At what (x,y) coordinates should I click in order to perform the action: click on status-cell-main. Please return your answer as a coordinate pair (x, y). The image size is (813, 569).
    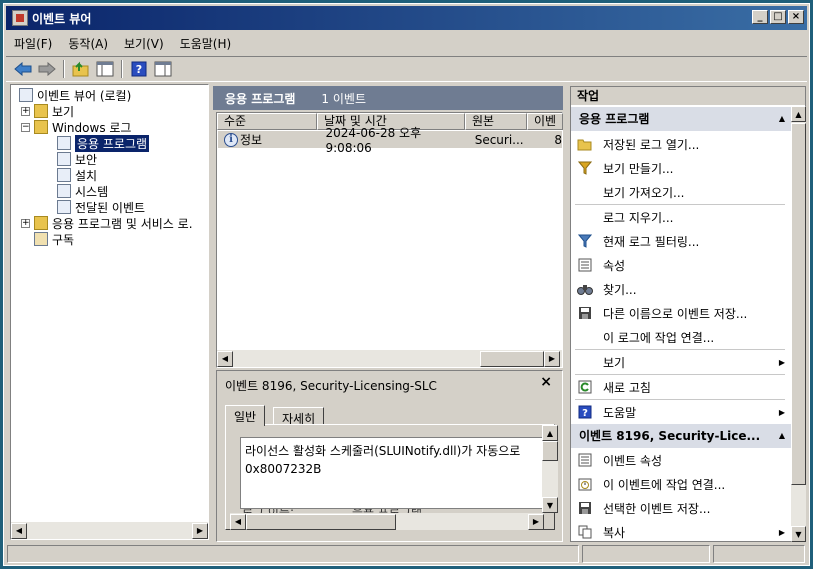
    Looking at the image, I should click on (293, 554).